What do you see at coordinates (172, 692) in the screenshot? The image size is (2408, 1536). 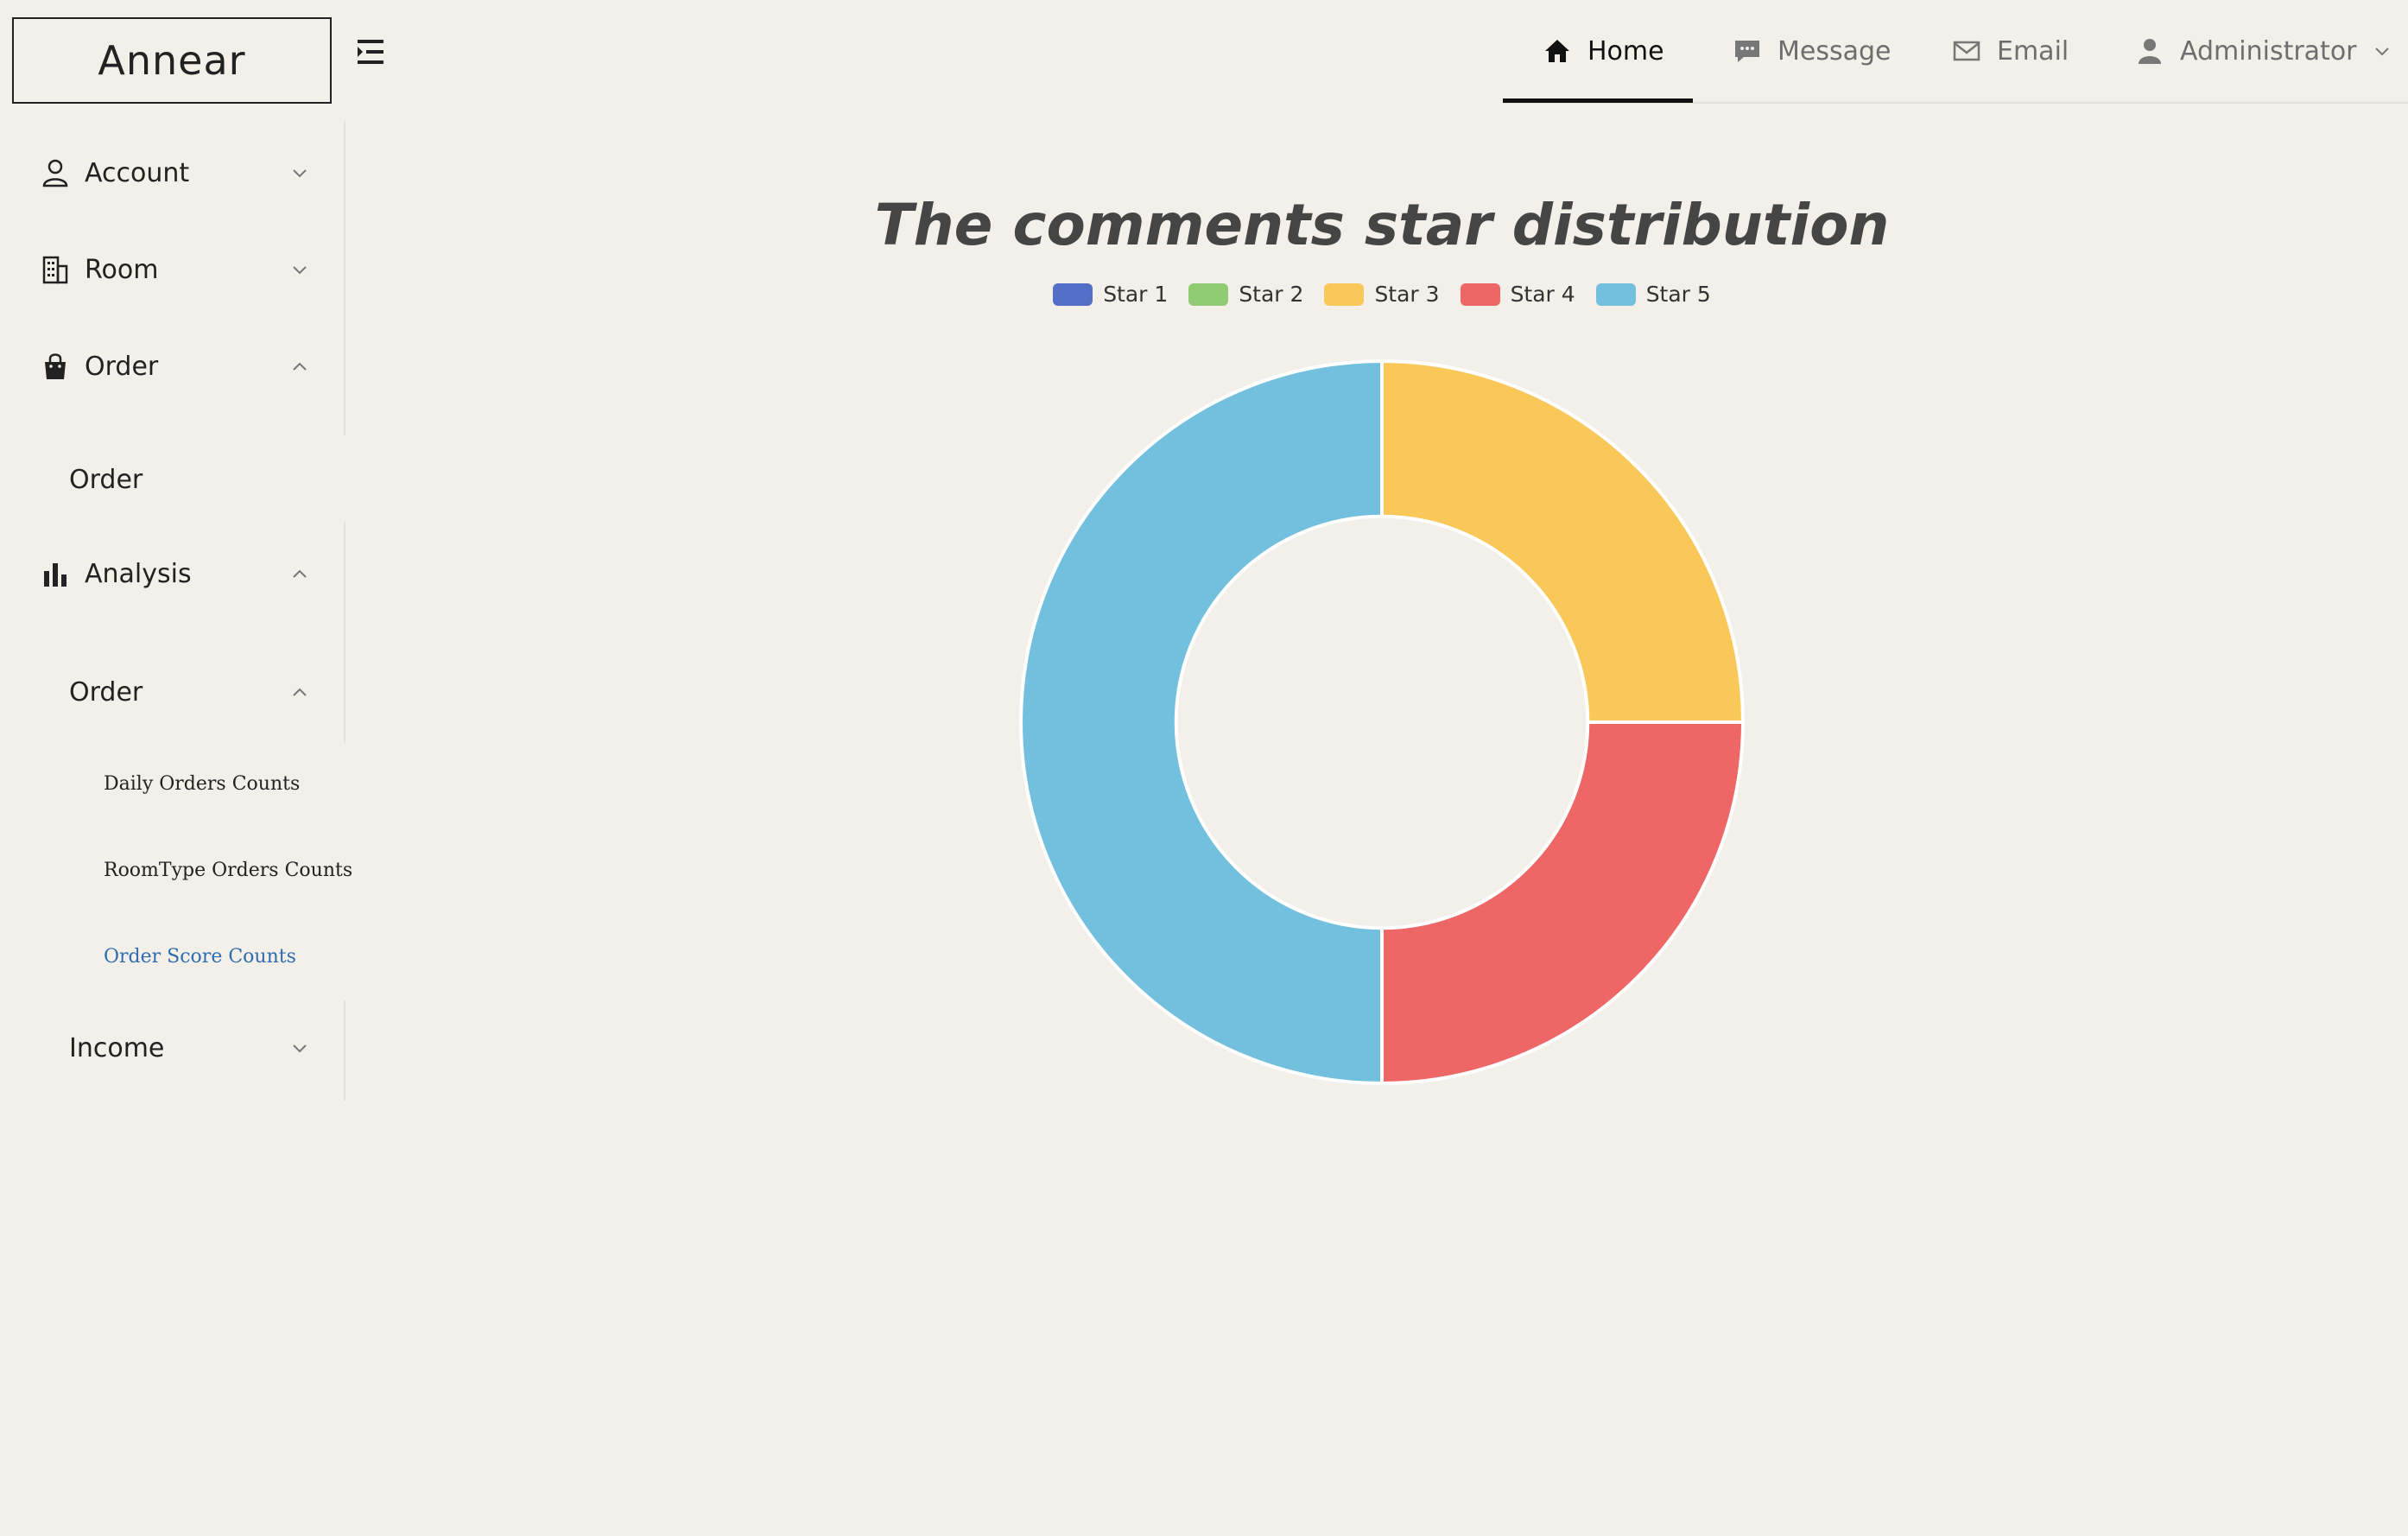 I see `sidebar-subitem-analysis-order: Order` at bounding box center [172, 692].